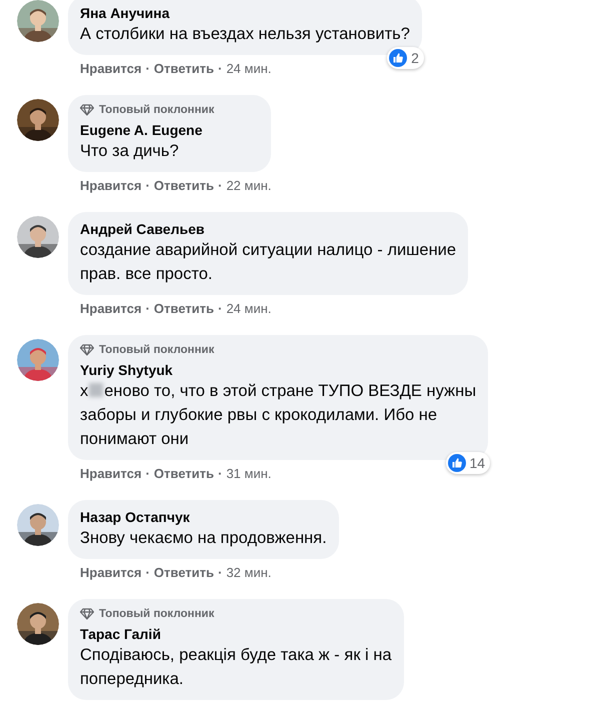 The height and width of the screenshot is (712, 600). What do you see at coordinates (236, 667) in the screenshot?
I see `comment-text: Сподіваюсь, реакція буде така ж - як і на попередника.` at bounding box center [236, 667].